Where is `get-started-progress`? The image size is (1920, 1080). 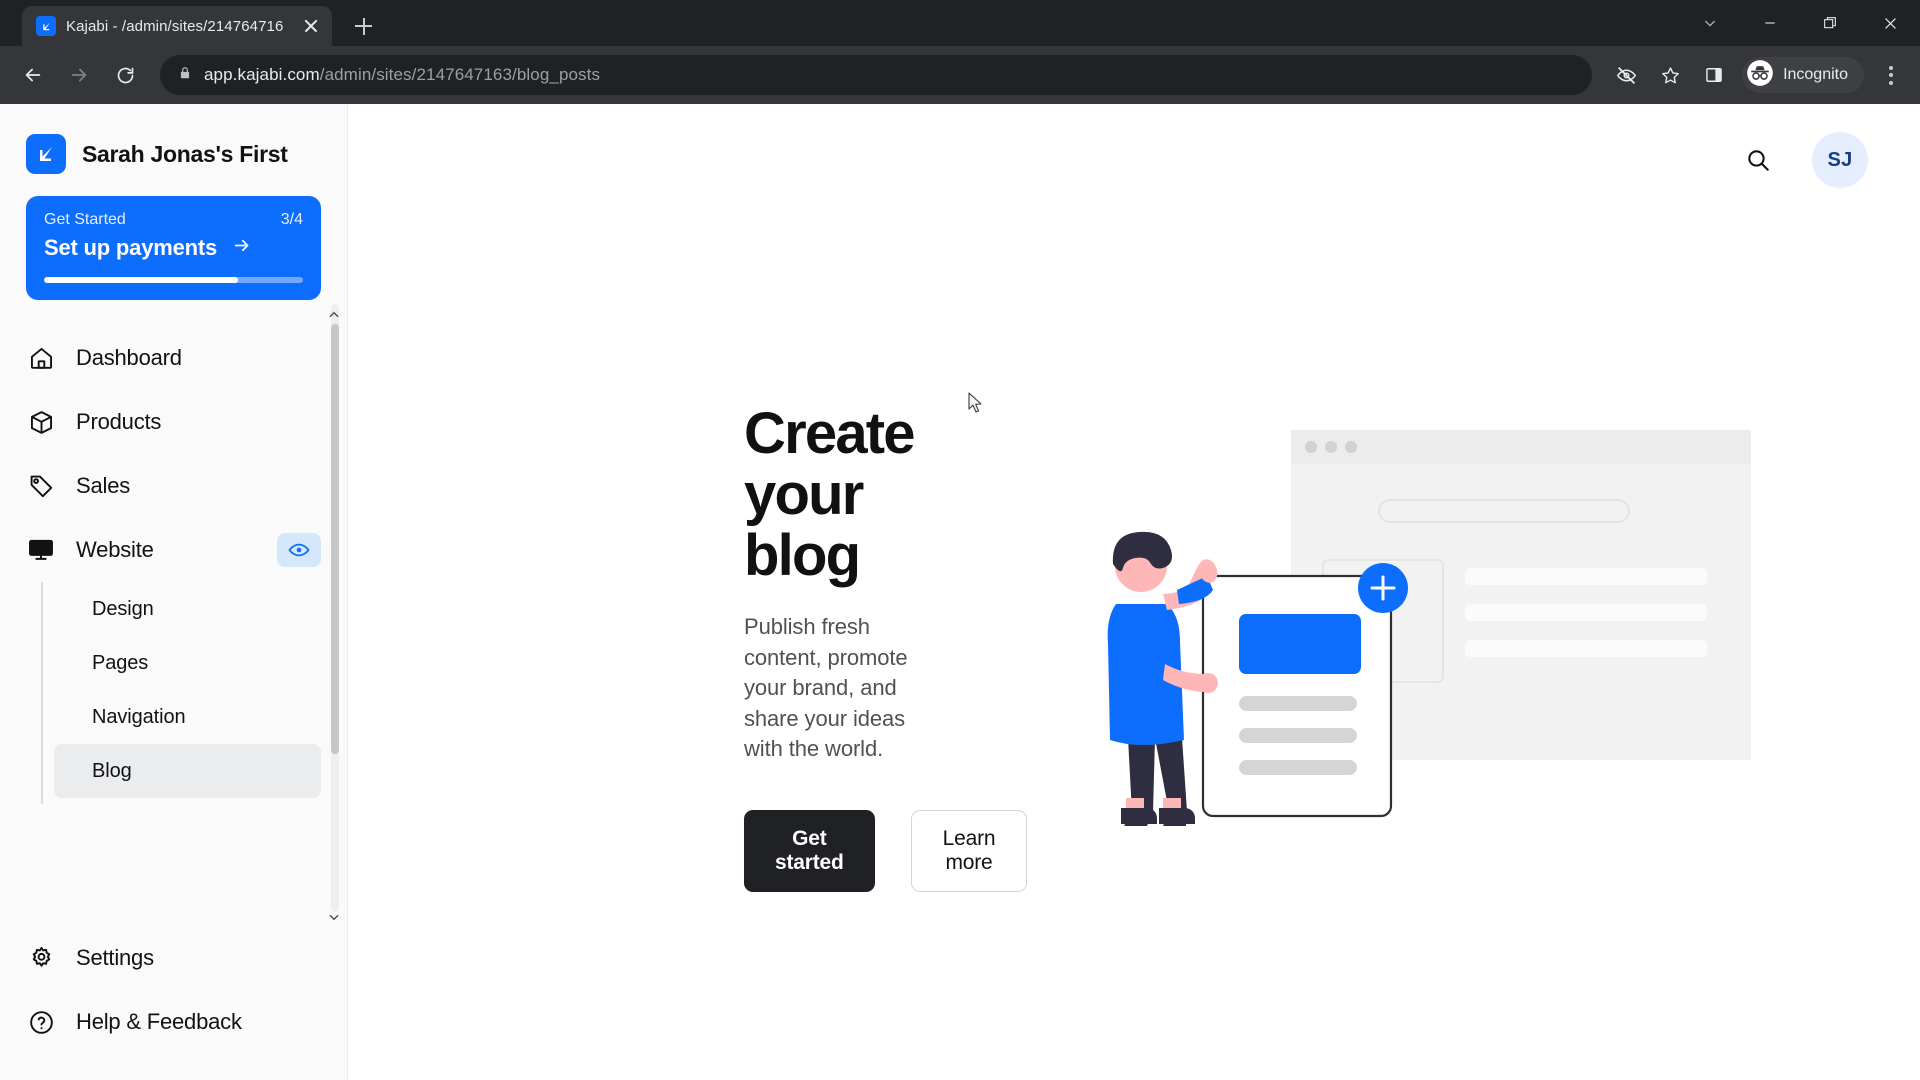
get-started-progress is located at coordinates (173, 280).